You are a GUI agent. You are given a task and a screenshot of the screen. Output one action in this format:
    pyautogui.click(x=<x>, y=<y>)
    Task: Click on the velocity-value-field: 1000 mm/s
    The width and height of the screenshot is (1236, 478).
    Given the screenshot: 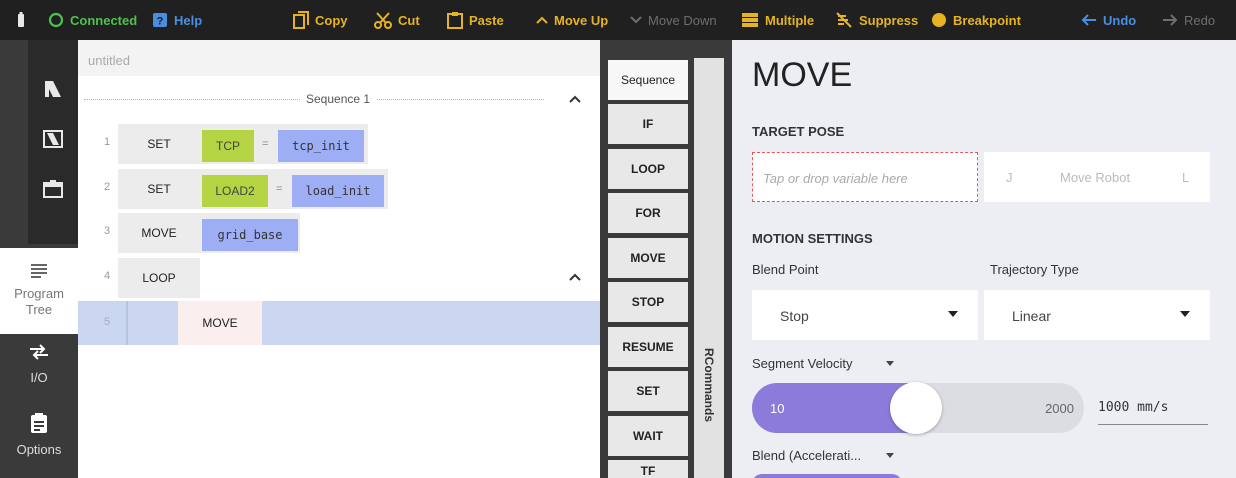 What is the action you would take?
    pyautogui.click(x=1133, y=407)
    